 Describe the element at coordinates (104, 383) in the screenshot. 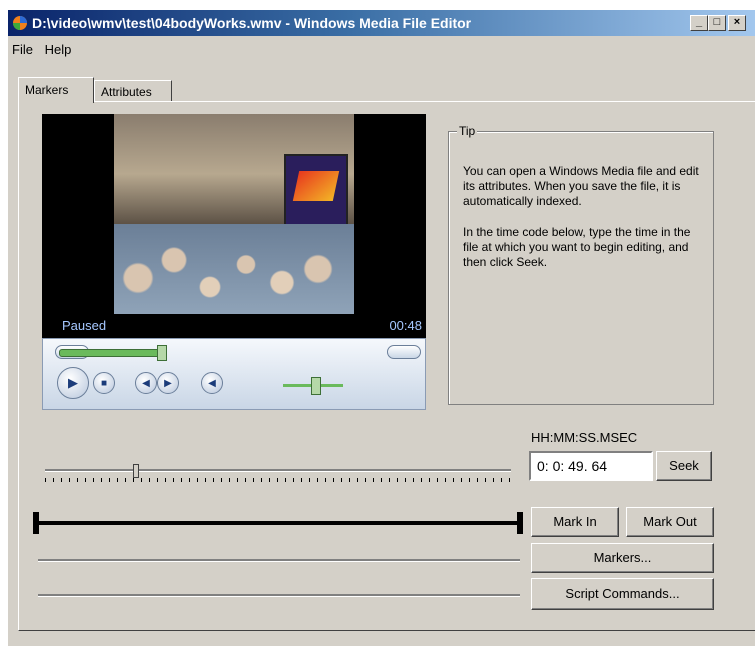

I see `stop-icon: ■` at that location.